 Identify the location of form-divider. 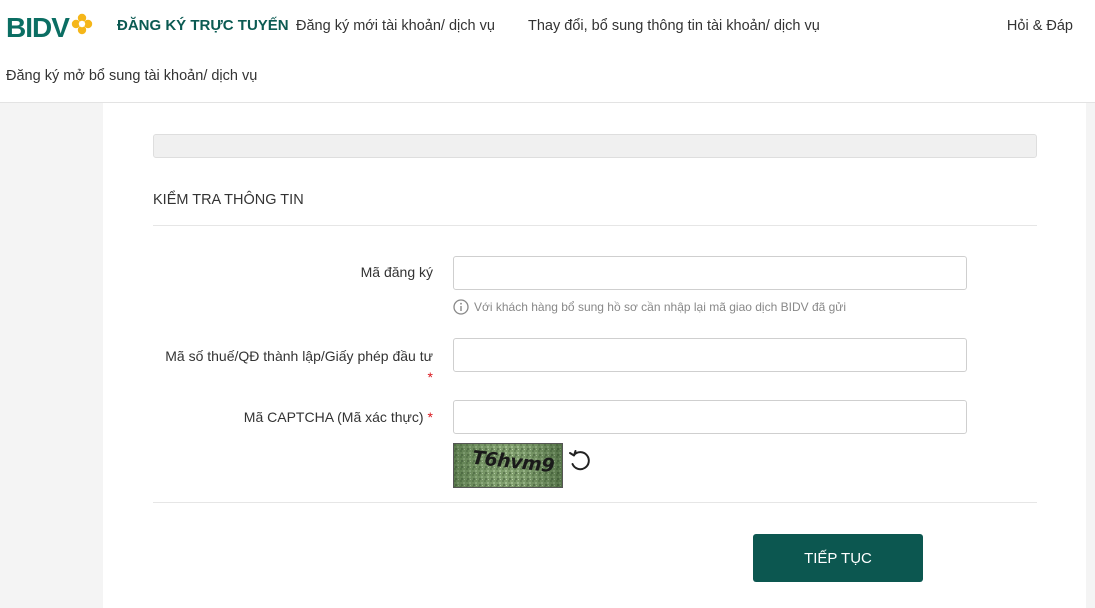
(595, 502).